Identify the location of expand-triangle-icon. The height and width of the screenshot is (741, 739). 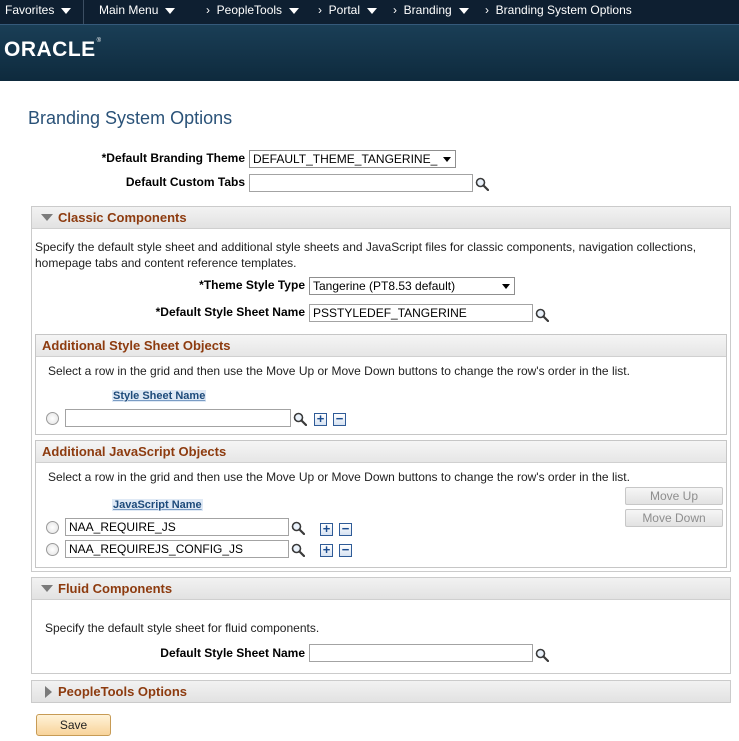
(48, 692).